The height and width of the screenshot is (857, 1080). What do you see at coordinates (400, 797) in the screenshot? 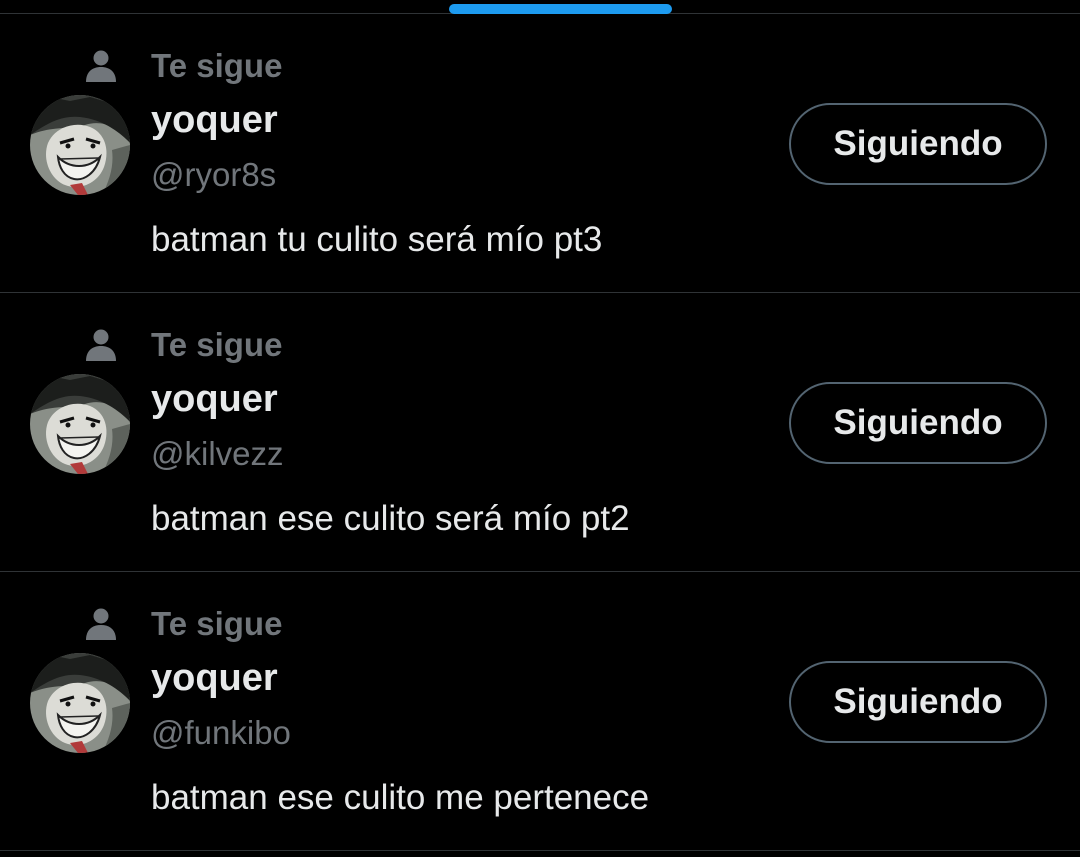
I see `user-bio: batman ese culito me pertenece` at bounding box center [400, 797].